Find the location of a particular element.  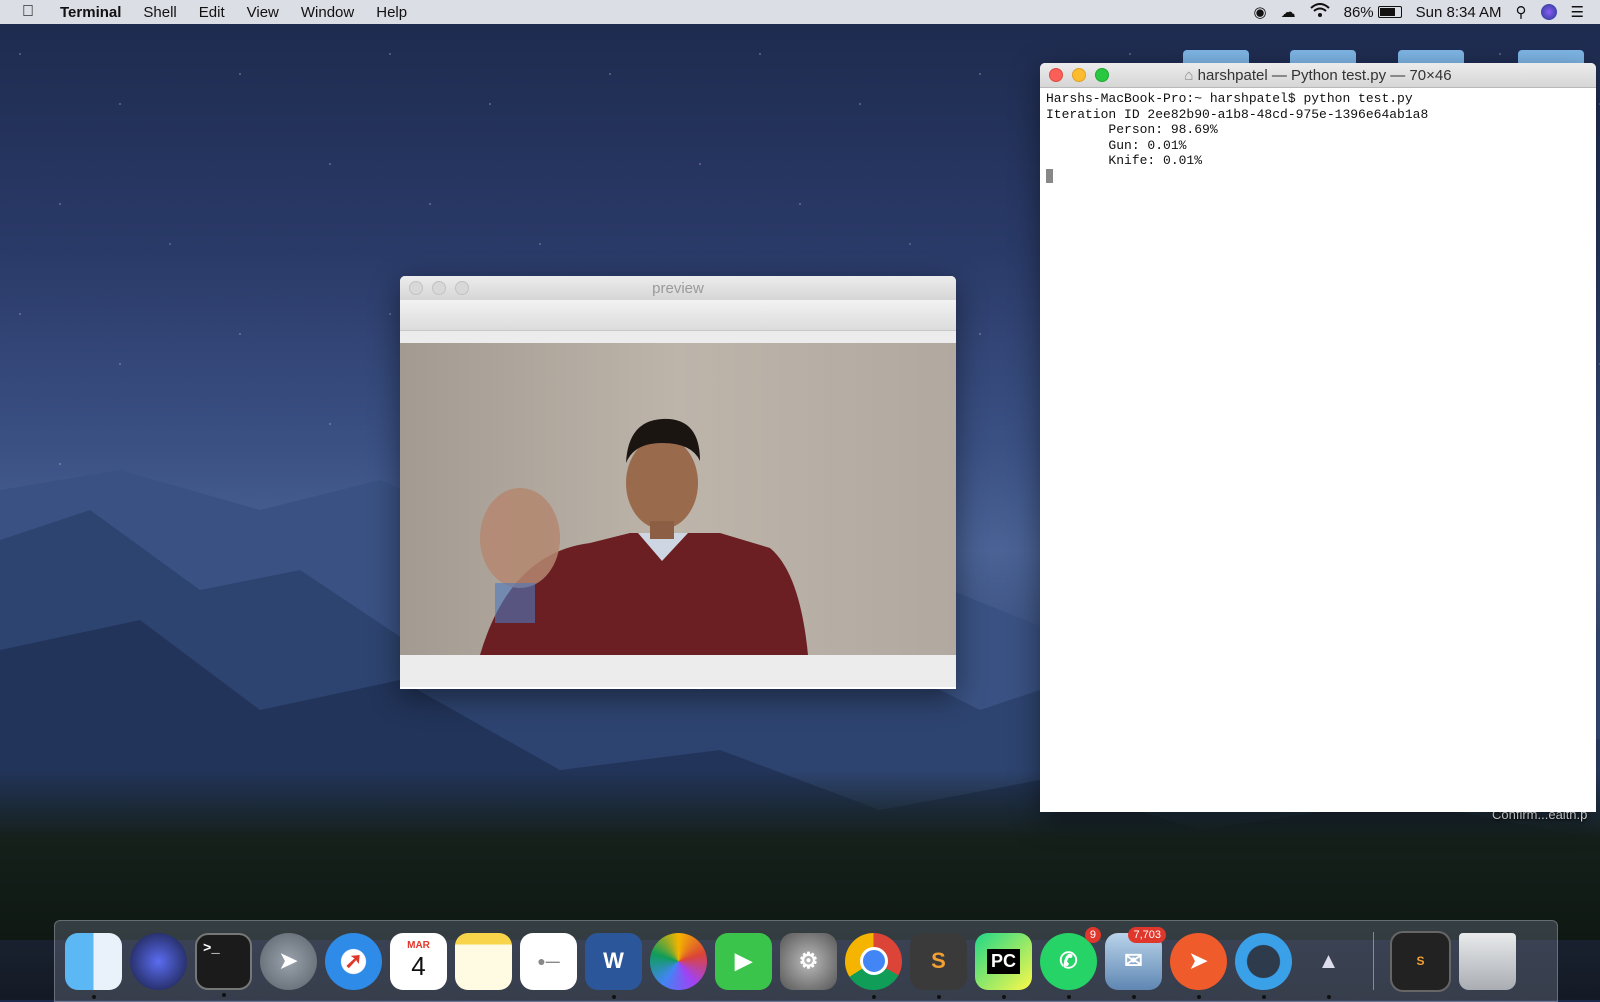

webcam-frame is located at coordinates (678, 499).